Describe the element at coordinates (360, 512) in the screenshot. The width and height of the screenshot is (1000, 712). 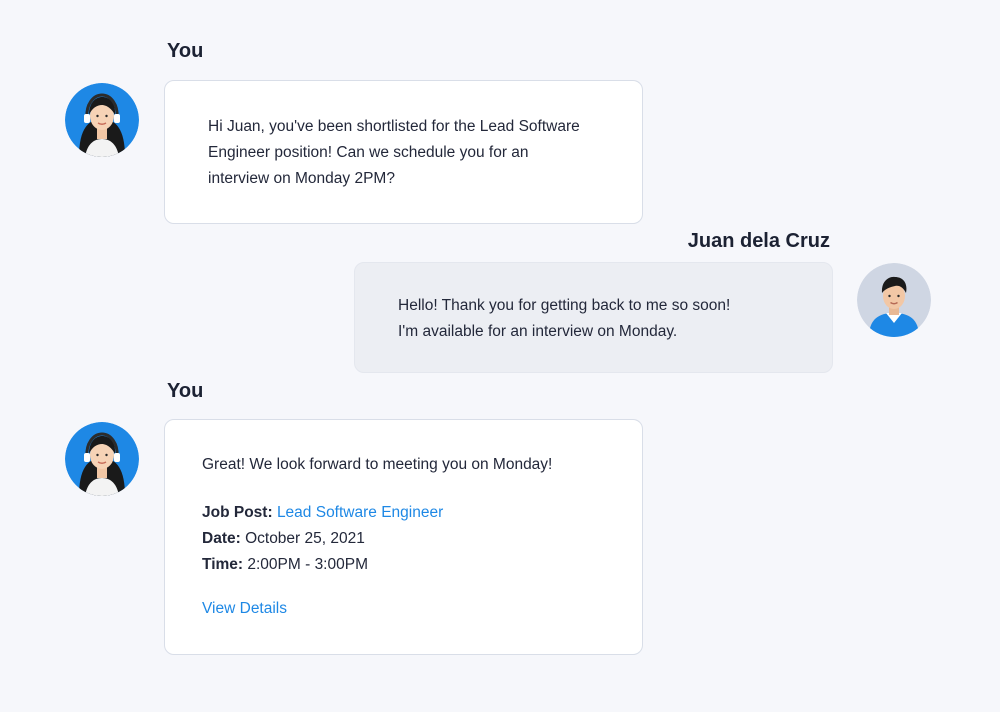
I see `job-post-link: Lead Software Engineer` at that location.